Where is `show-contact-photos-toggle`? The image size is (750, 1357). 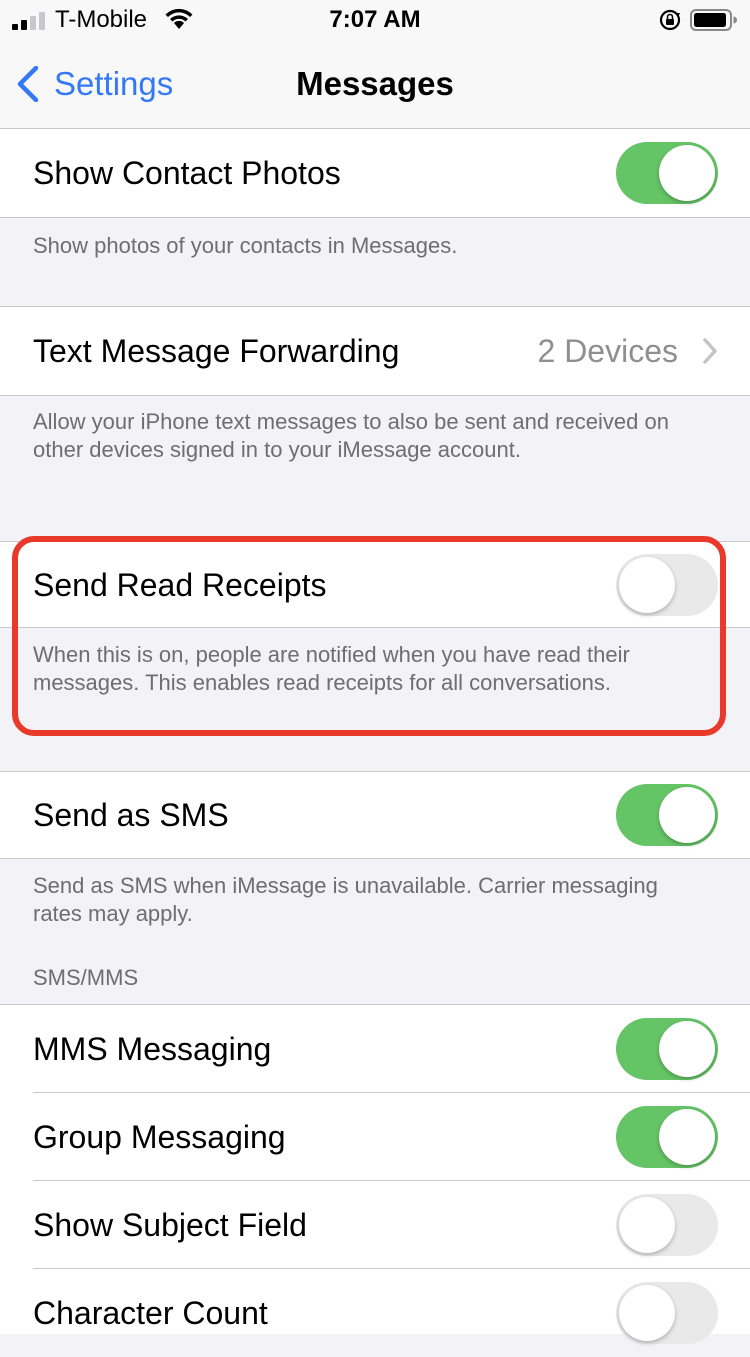 show-contact-photos-toggle is located at coordinates (667, 173).